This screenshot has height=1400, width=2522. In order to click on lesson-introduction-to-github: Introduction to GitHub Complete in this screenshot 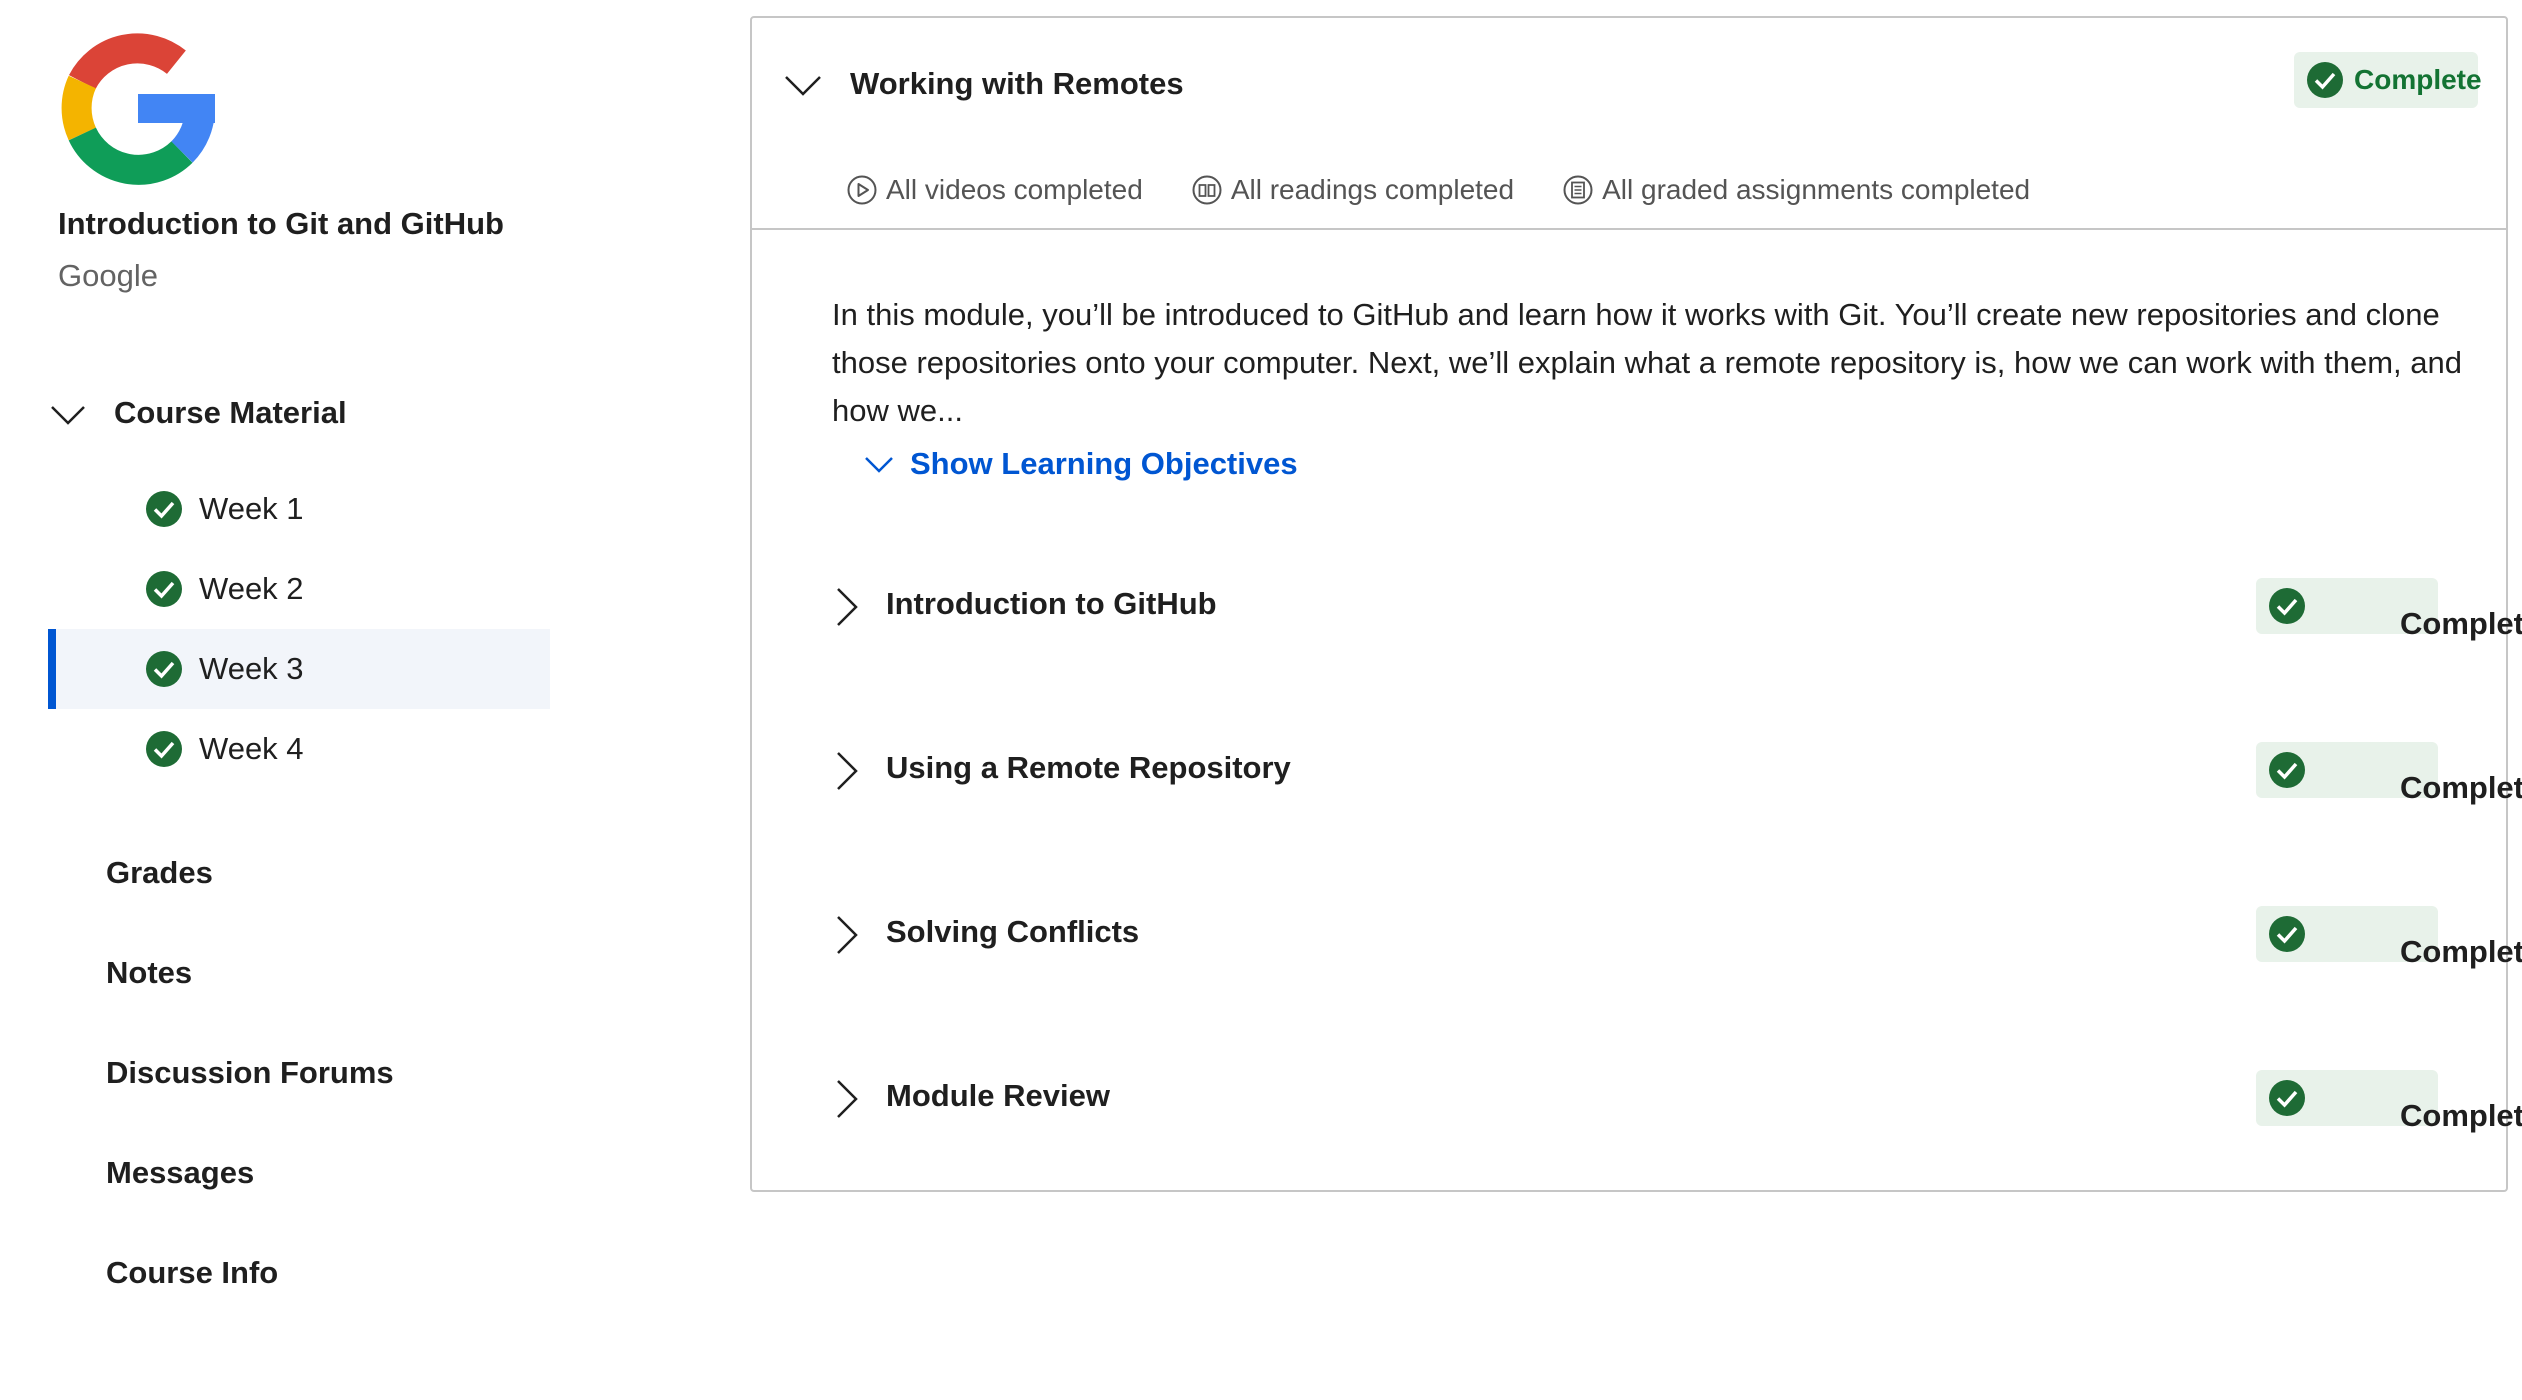, I will do `click(1637, 640)`.